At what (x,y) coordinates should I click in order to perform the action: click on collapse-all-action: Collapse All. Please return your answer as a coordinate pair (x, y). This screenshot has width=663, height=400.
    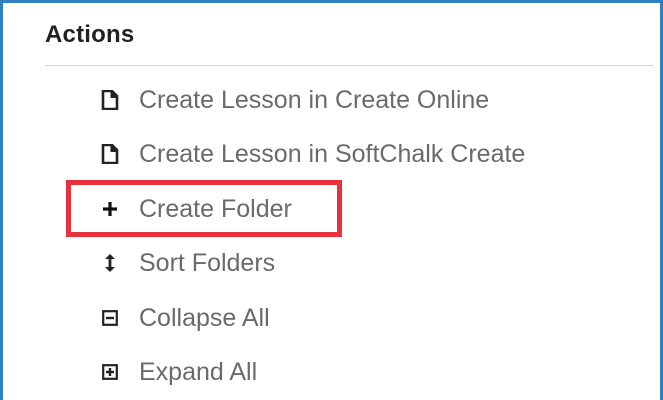
    Looking at the image, I should click on (184, 318).